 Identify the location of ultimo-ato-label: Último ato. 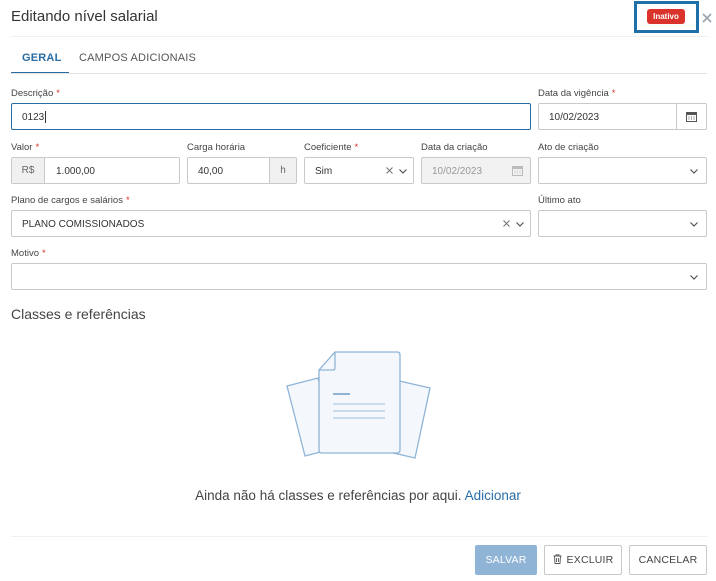
(559, 200).